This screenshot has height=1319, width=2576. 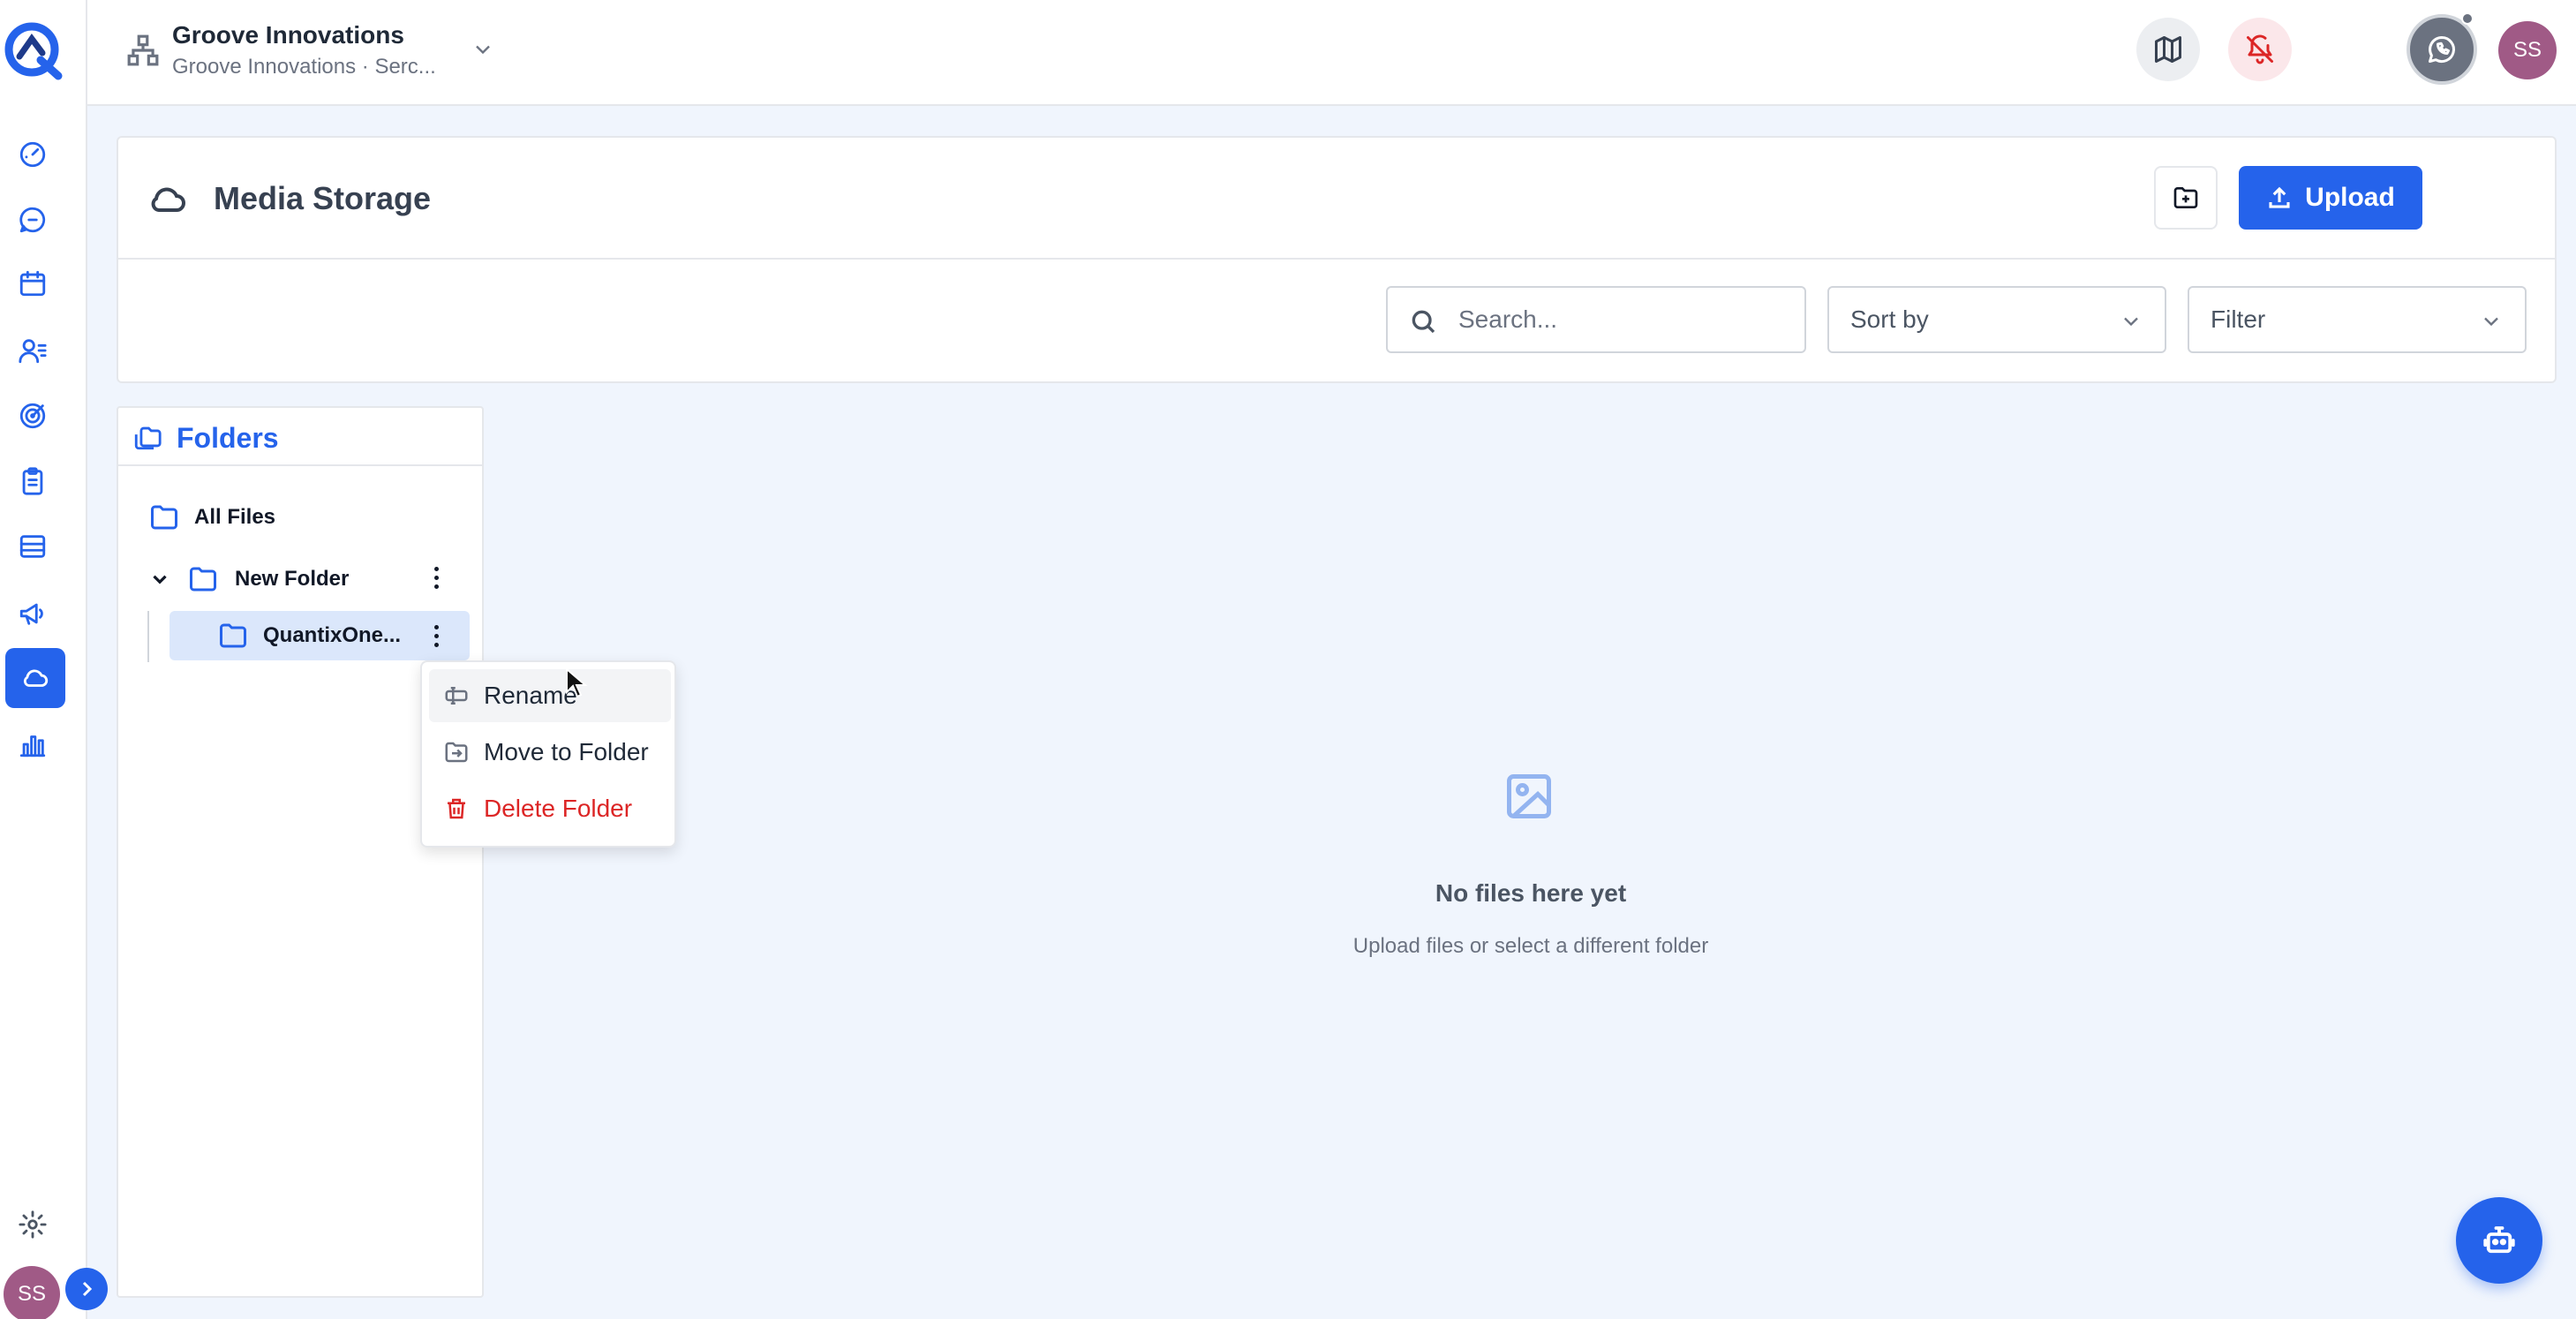 I want to click on calendar-icon, so click(x=33, y=284).